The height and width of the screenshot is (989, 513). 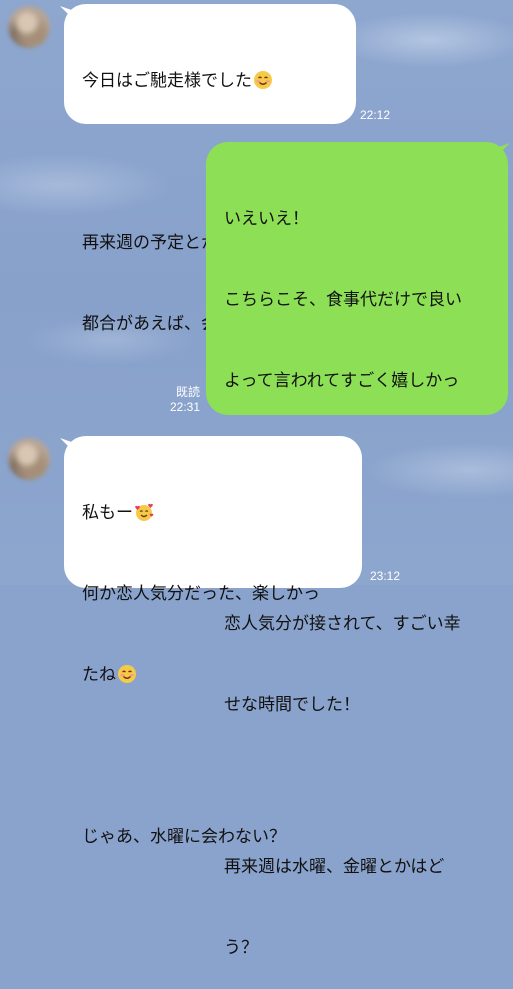 I want to click on message-time: 22:12, so click(x=375, y=115).